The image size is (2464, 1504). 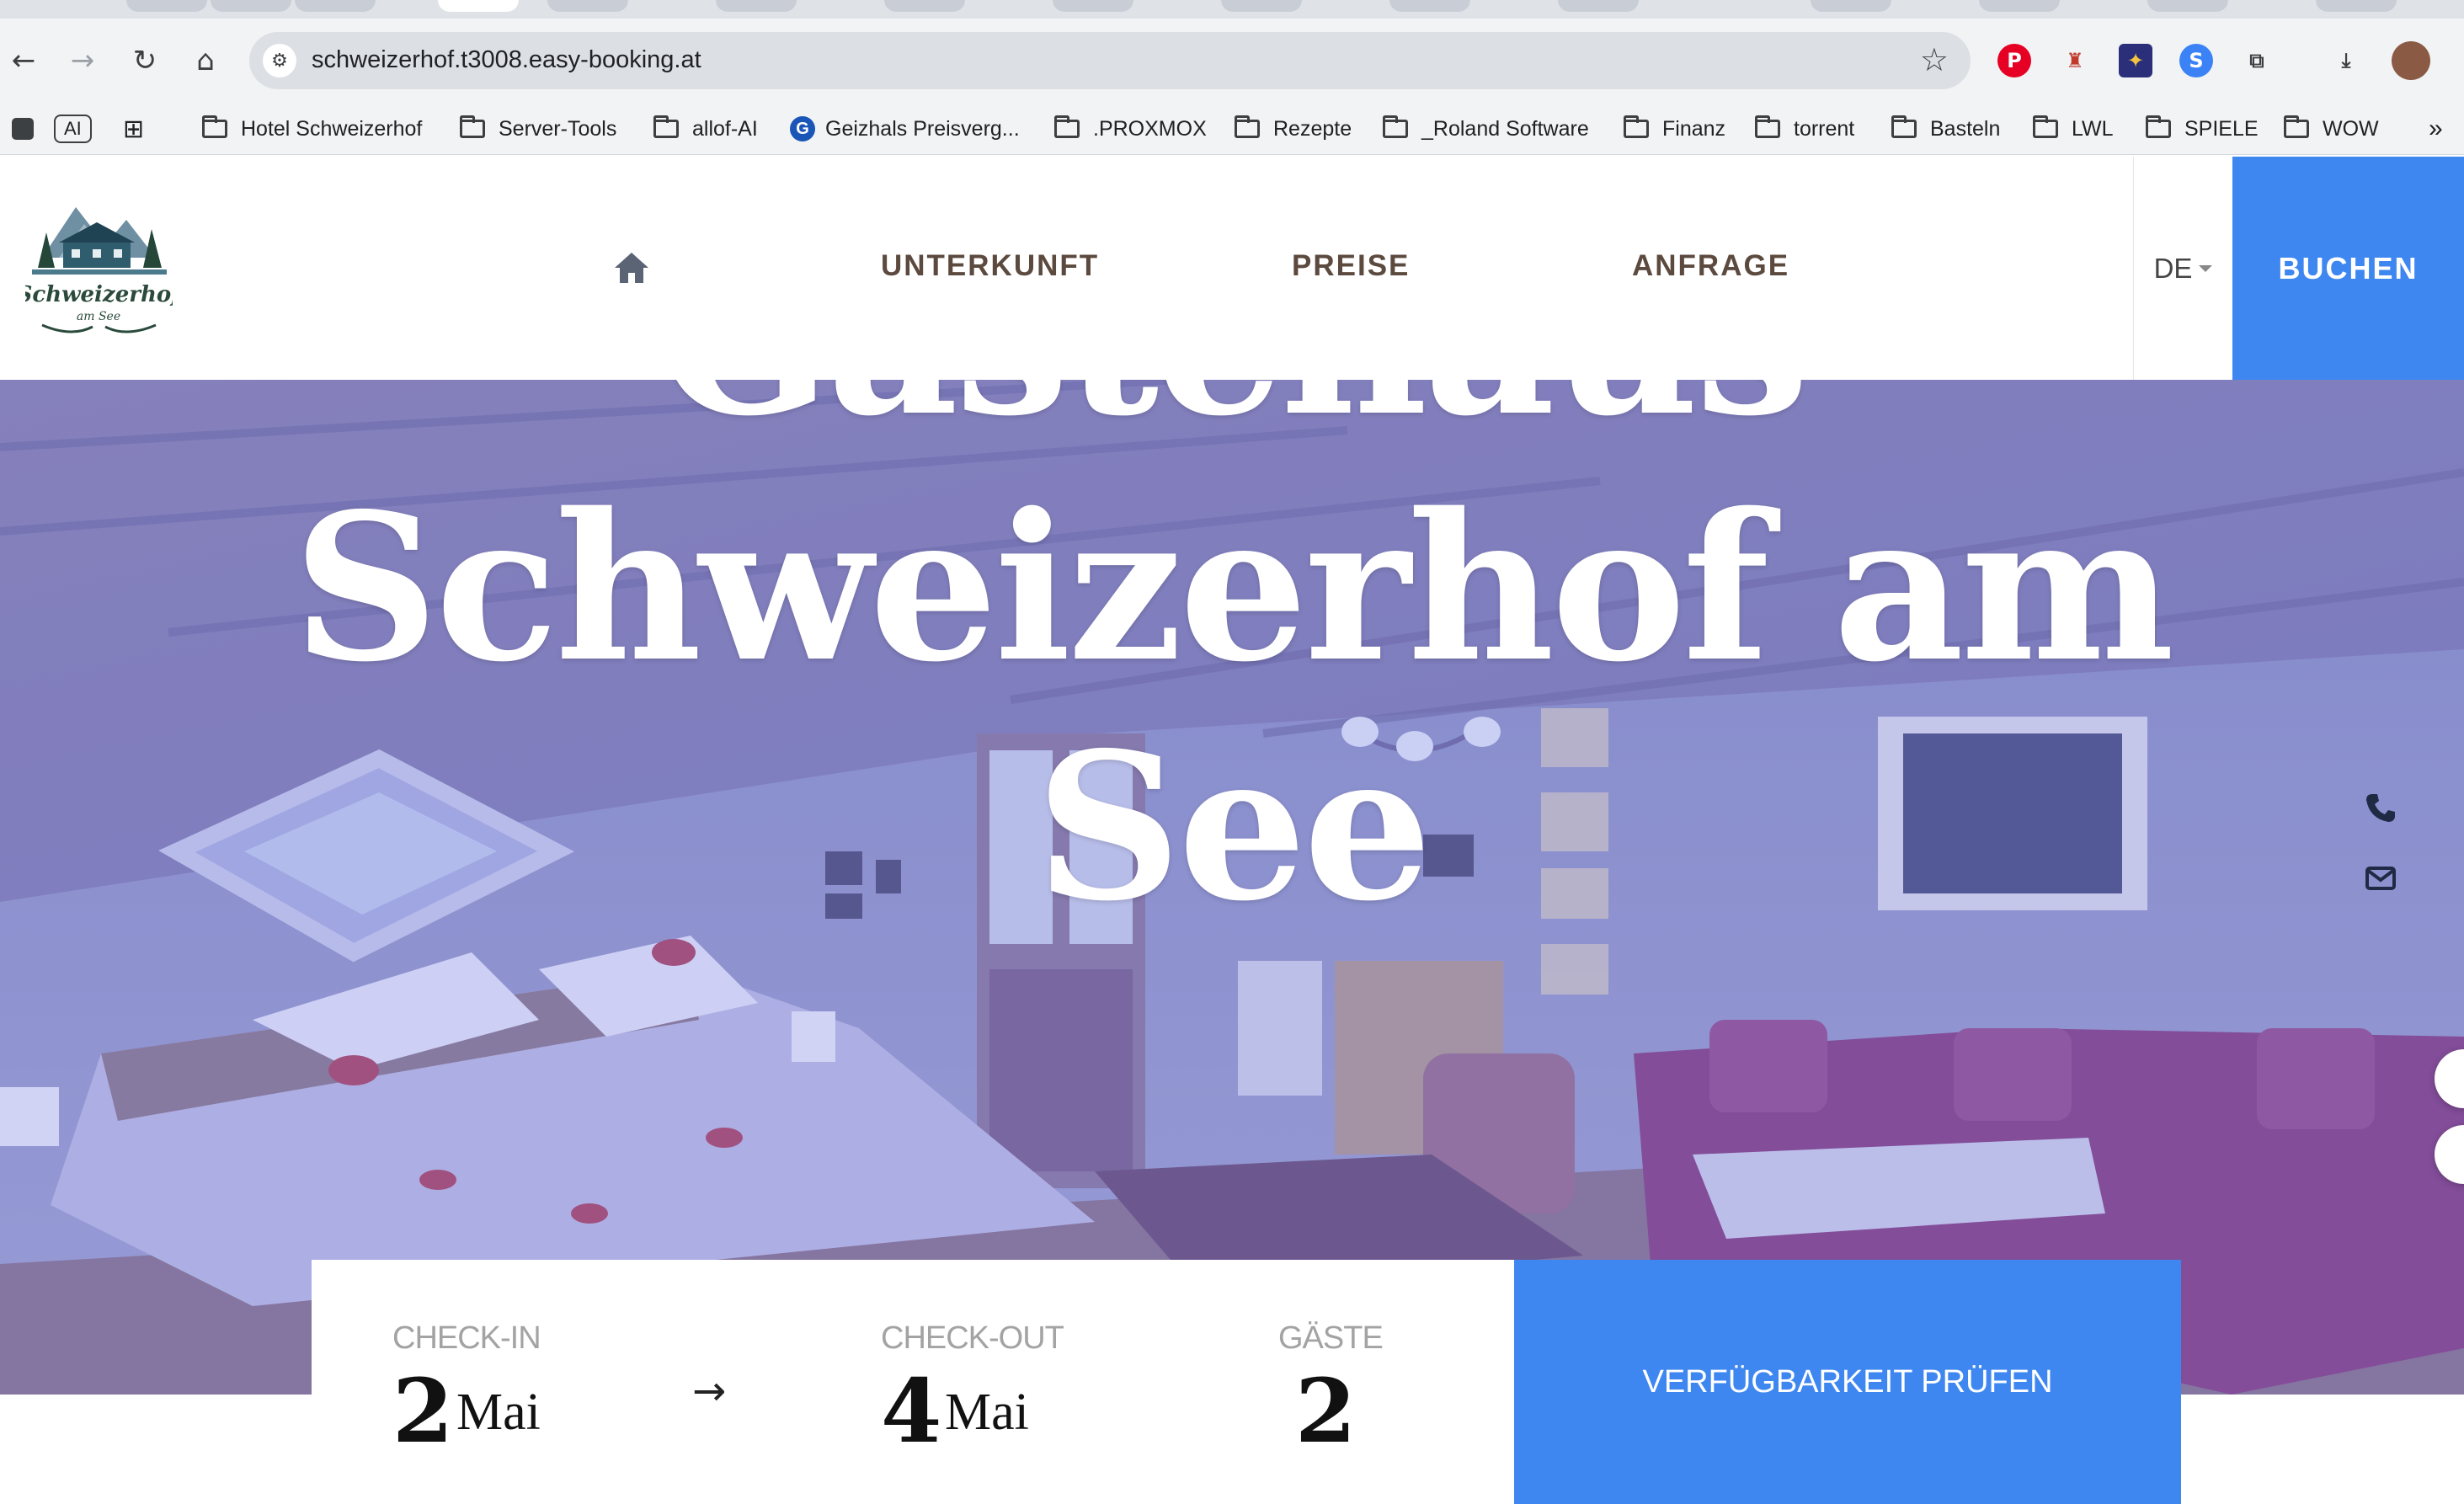 What do you see at coordinates (2173, 268) in the screenshot?
I see `language-label: DE` at bounding box center [2173, 268].